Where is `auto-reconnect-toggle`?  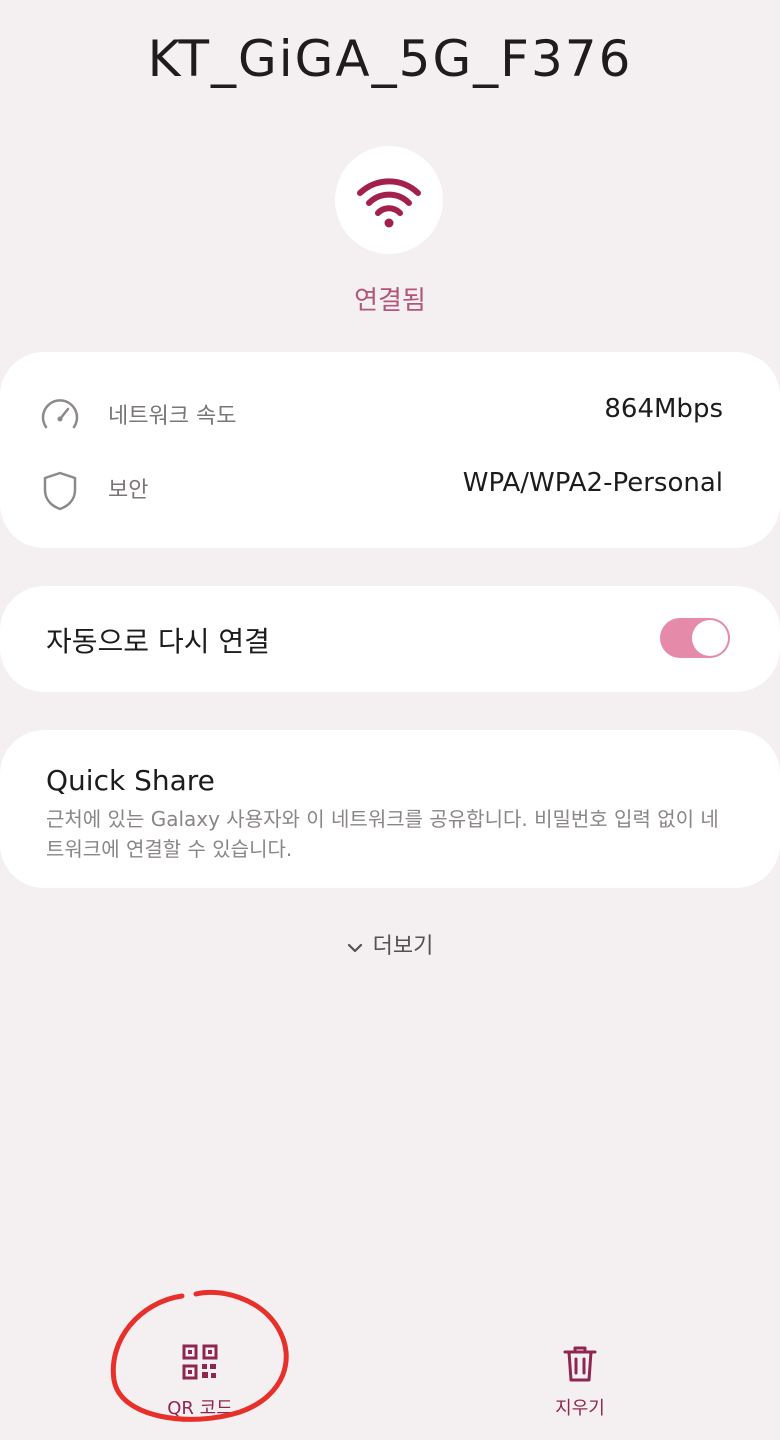 auto-reconnect-toggle is located at coordinates (695, 638).